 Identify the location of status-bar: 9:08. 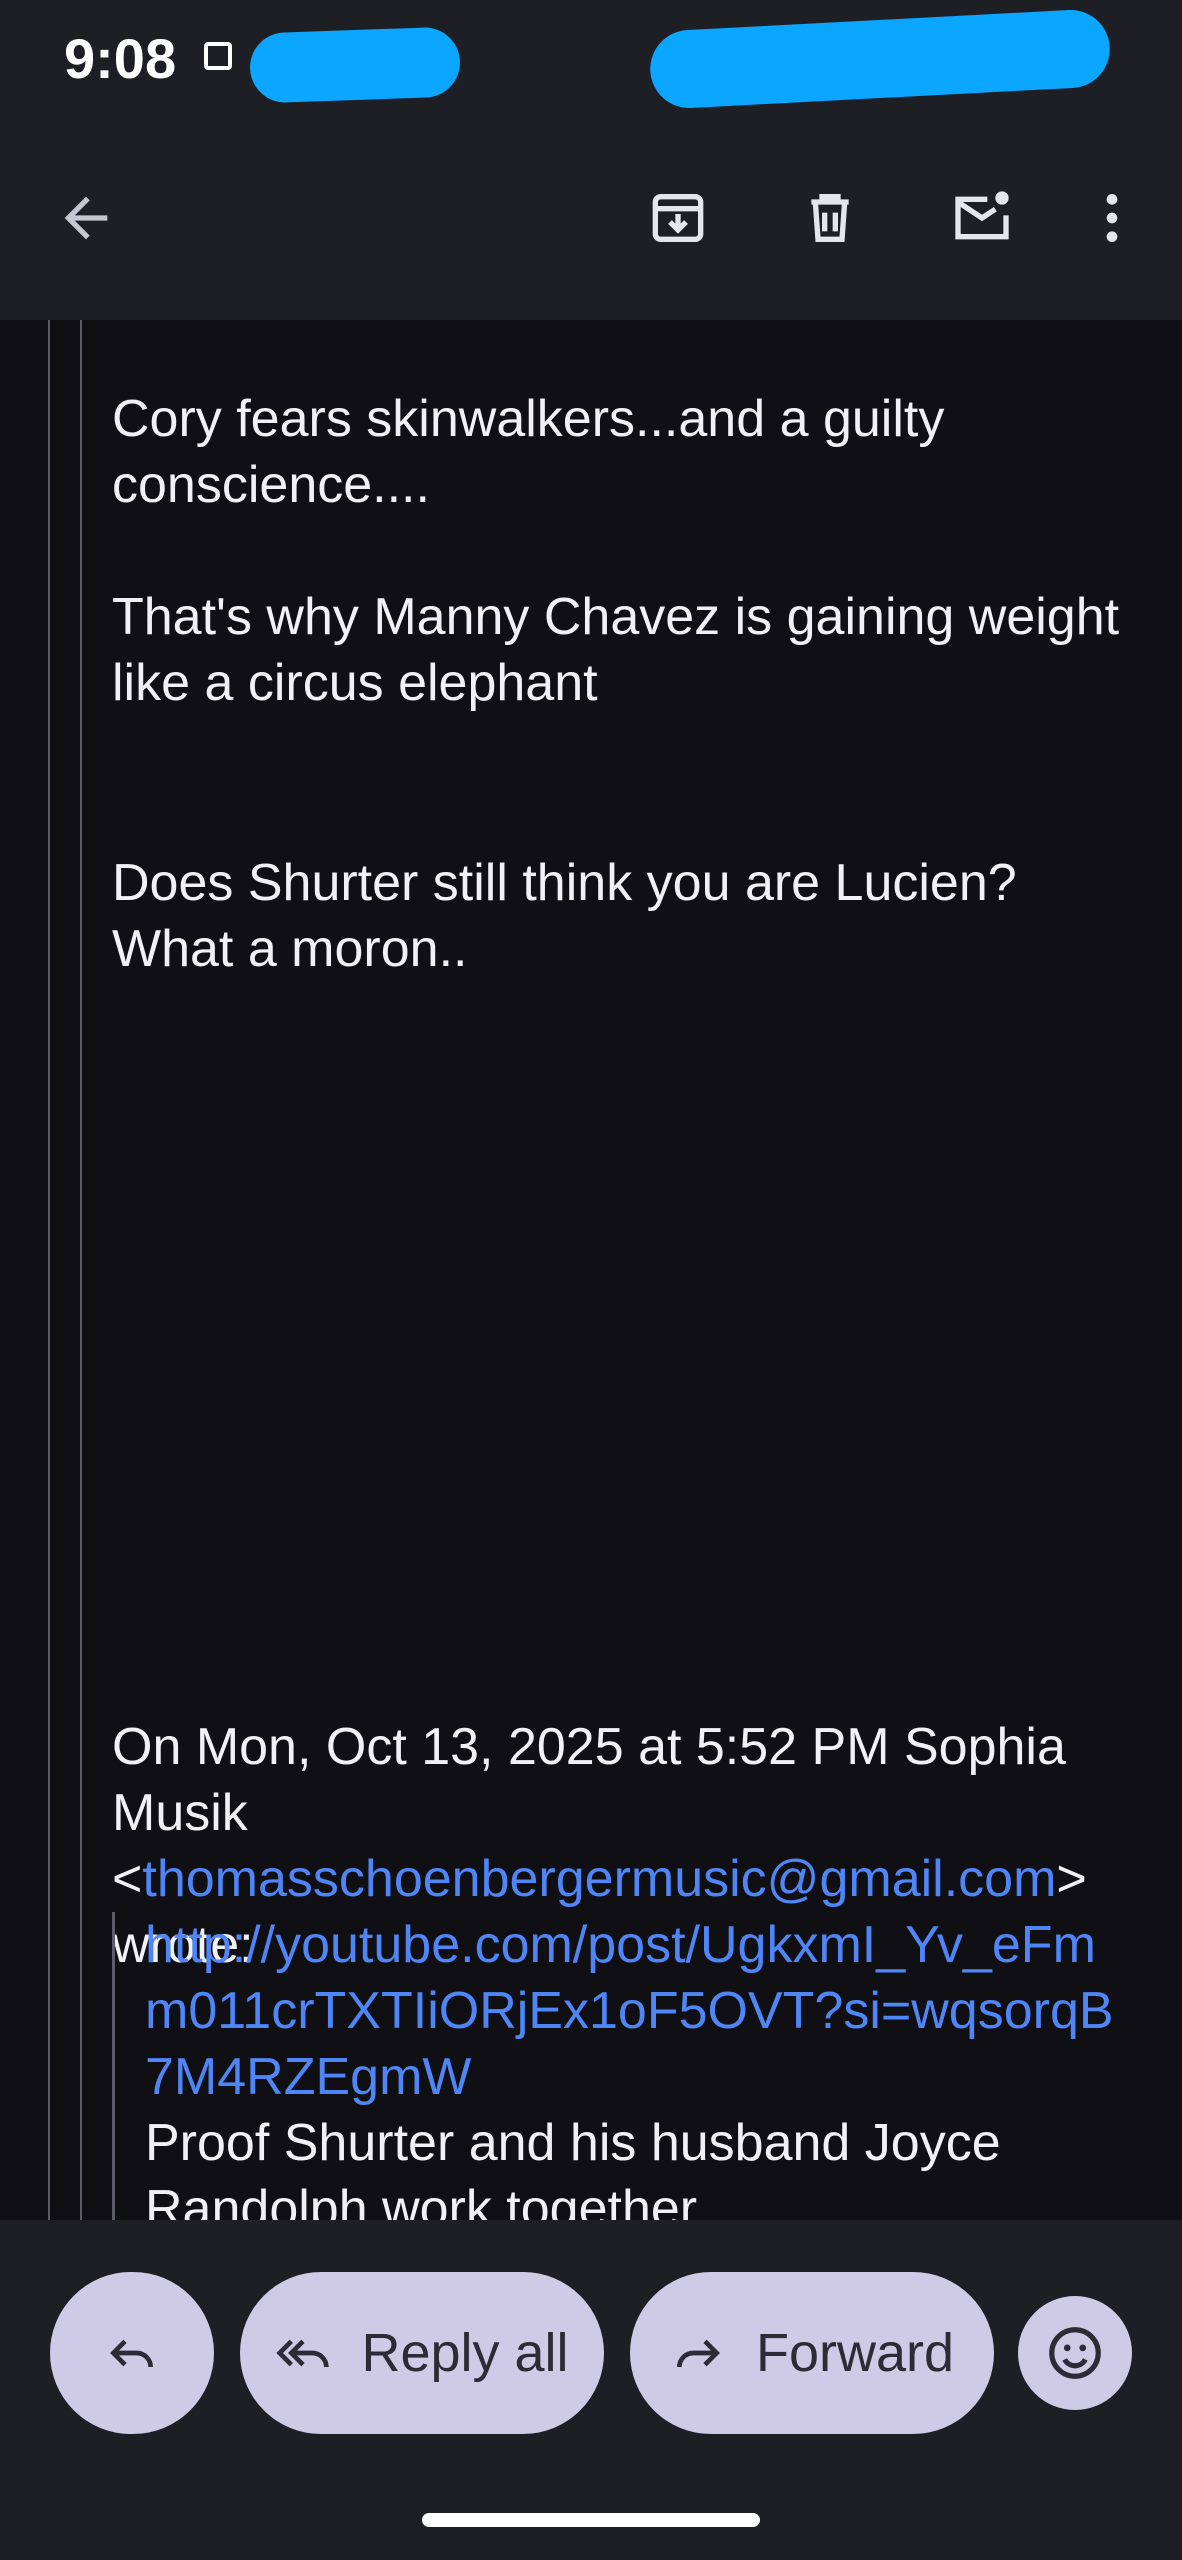
(591, 60).